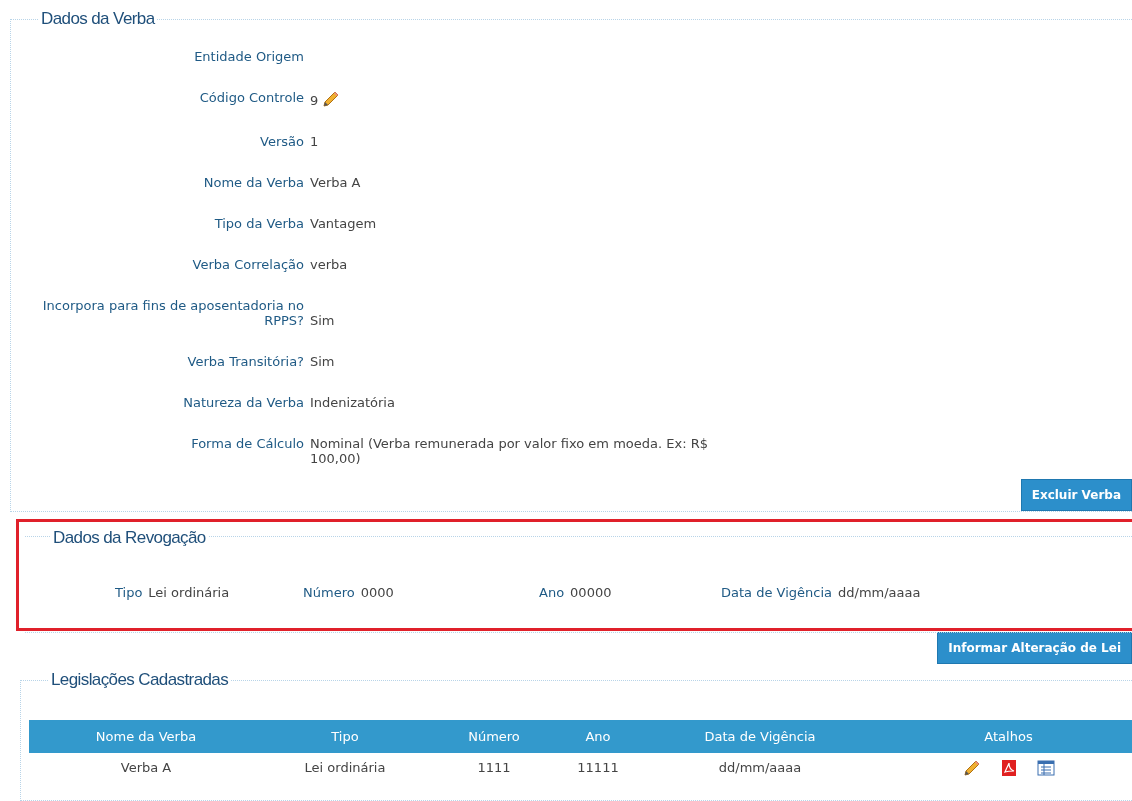  Describe the element at coordinates (329, 592) in the screenshot. I see `field-label: Número` at that location.